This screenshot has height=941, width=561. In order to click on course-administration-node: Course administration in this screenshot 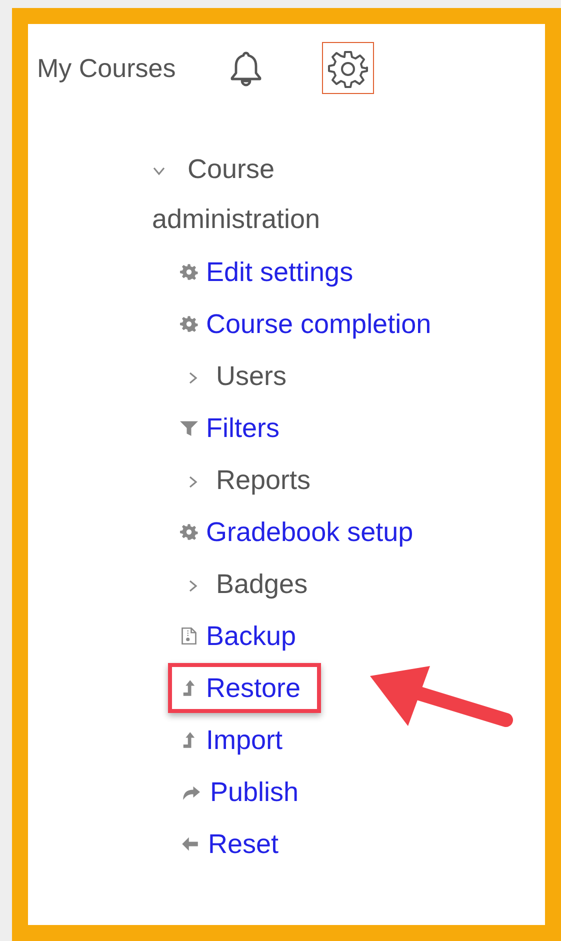, I will do `click(292, 194)`.